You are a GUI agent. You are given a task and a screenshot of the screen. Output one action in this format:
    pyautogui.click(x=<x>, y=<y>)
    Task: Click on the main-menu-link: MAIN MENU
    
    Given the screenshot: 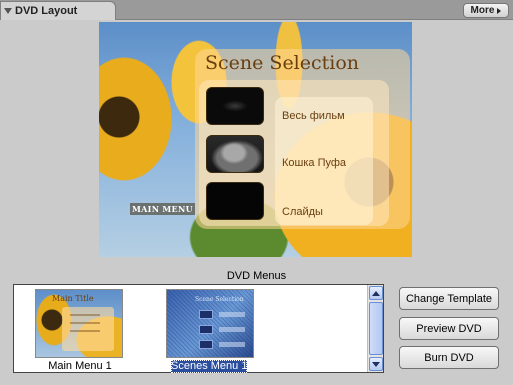 What is the action you would take?
    pyautogui.click(x=162, y=209)
    